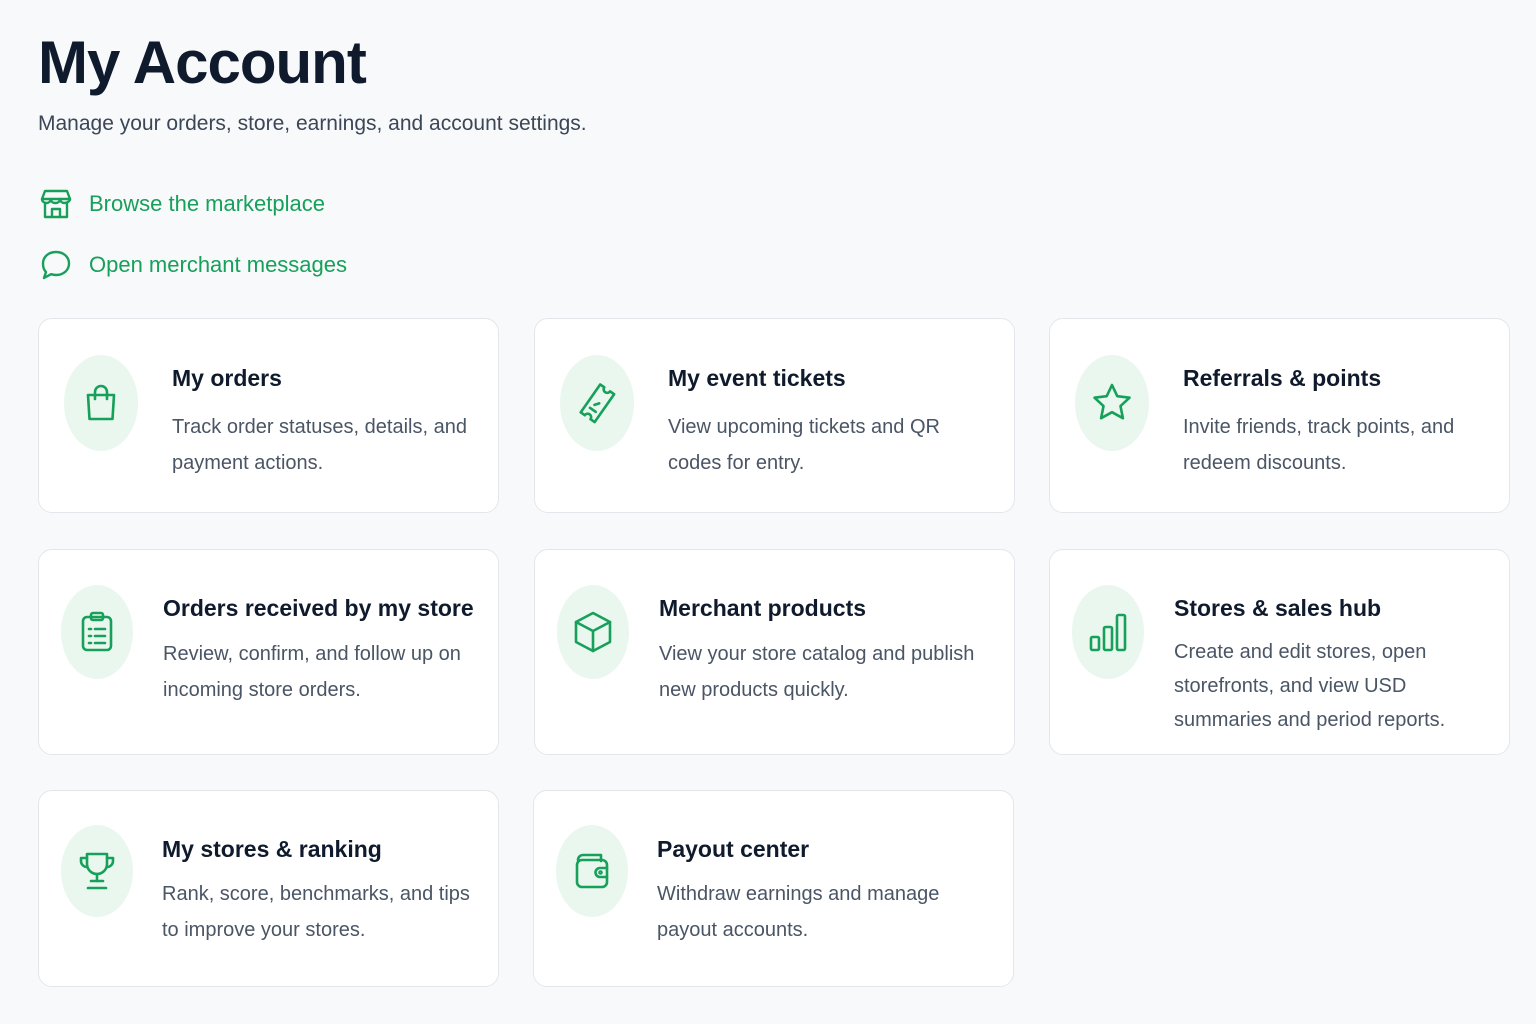 The image size is (1536, 1024). I want to click on open-merchant-messages-link: Open merchant messages, so click(192, 265).